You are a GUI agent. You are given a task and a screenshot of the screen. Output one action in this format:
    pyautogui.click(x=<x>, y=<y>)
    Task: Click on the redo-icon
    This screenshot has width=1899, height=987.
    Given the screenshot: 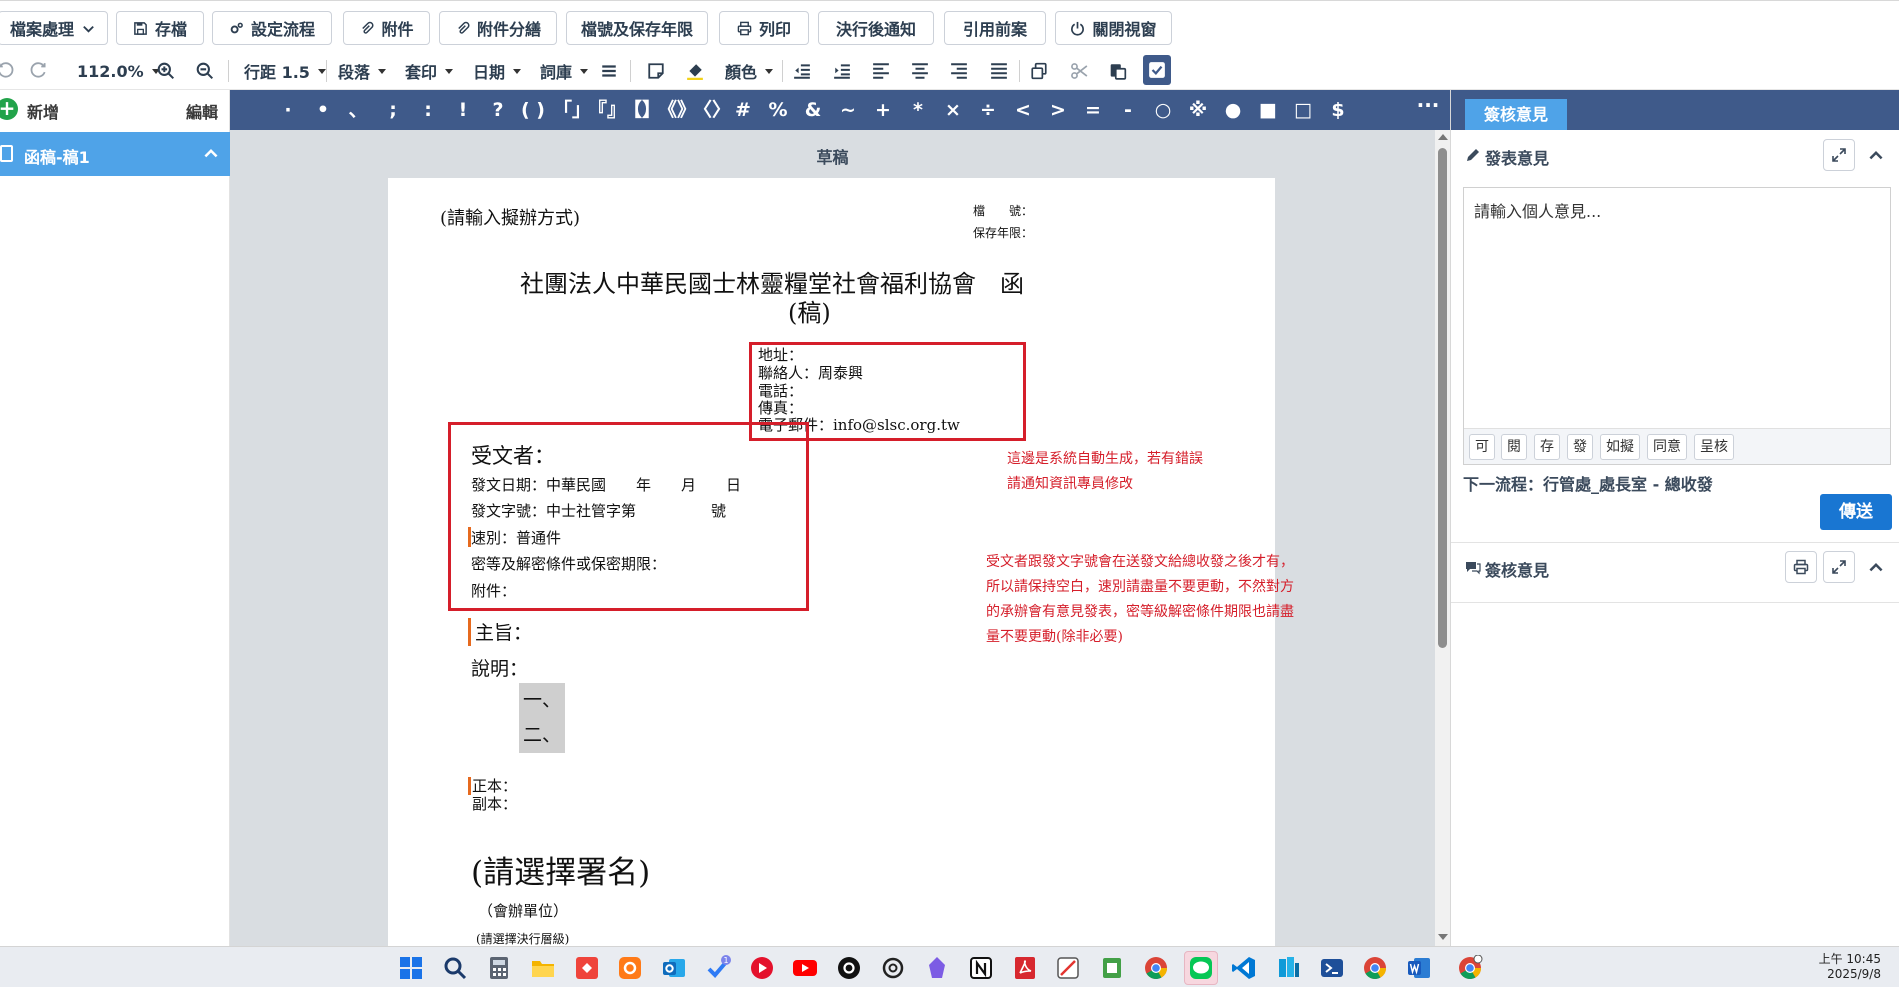 What is the action you would take?
    pyautogui.click(x=39, y=71)
    